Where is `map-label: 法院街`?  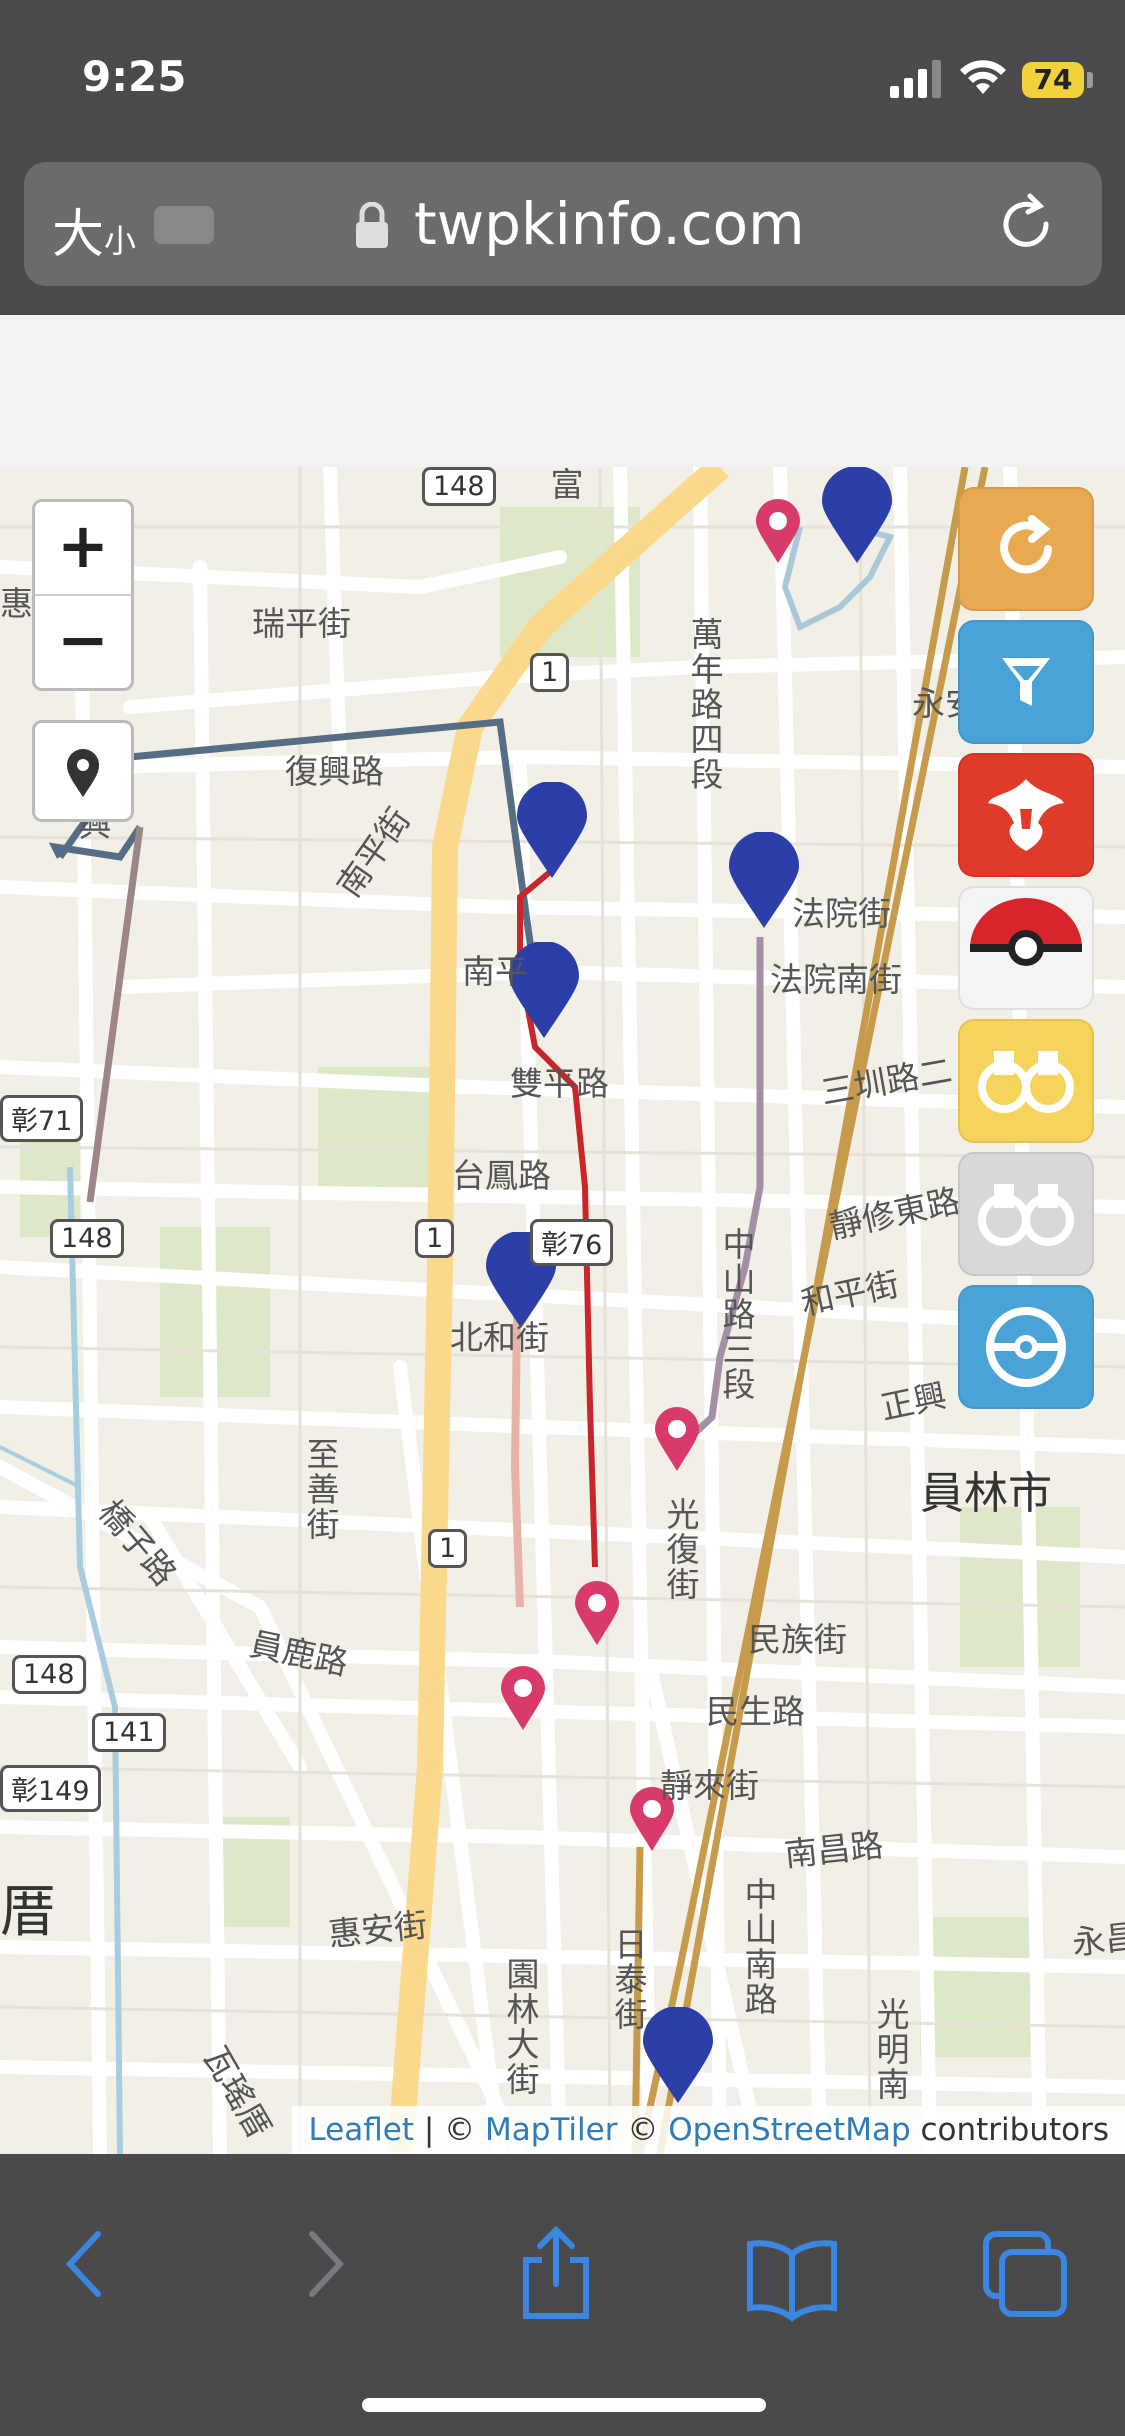 map-label: 法院街 is located at coordinates (841, 913).